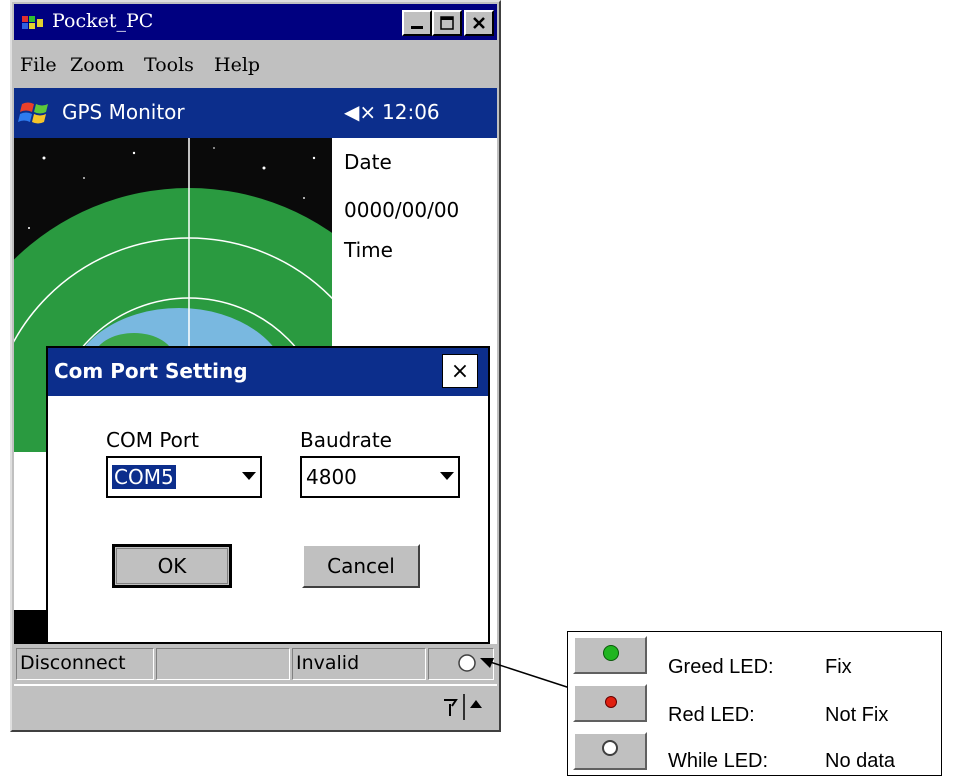 The width and height of the screenshot is (960, 776). Describe the element at coordinates (610, 748) in the screenshot. I see `white-led-icon` at that location.